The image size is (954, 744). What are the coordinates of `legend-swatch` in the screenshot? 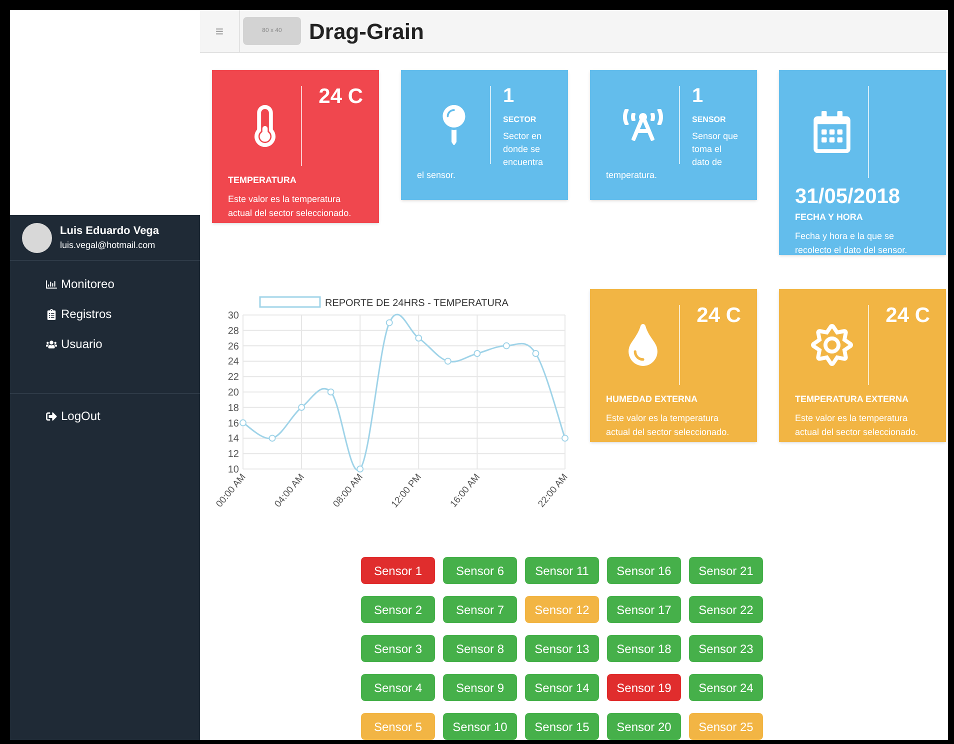 It's located at (290, 302).